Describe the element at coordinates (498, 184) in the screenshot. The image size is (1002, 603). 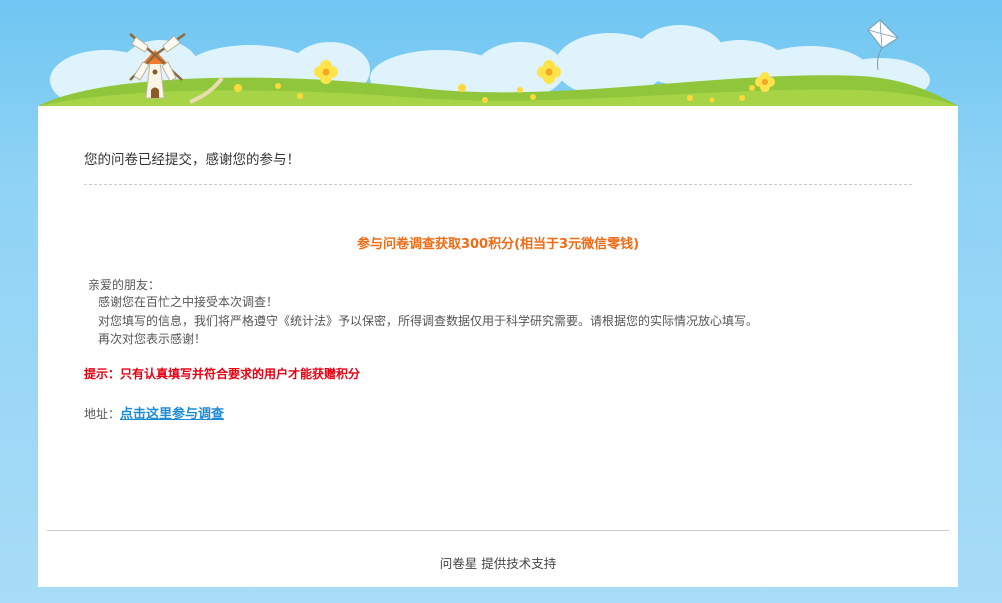
I see `dashed-divider` at that location.